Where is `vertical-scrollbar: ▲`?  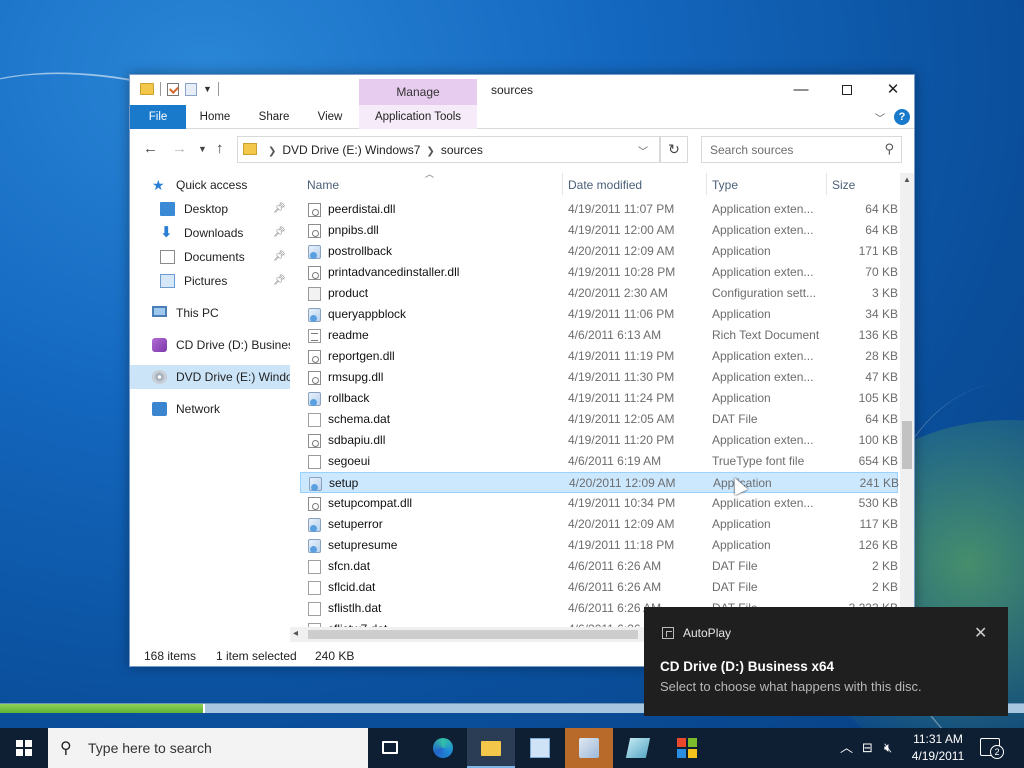
vertical-scrollbar: ▲ is located at coordinates (907, 394).